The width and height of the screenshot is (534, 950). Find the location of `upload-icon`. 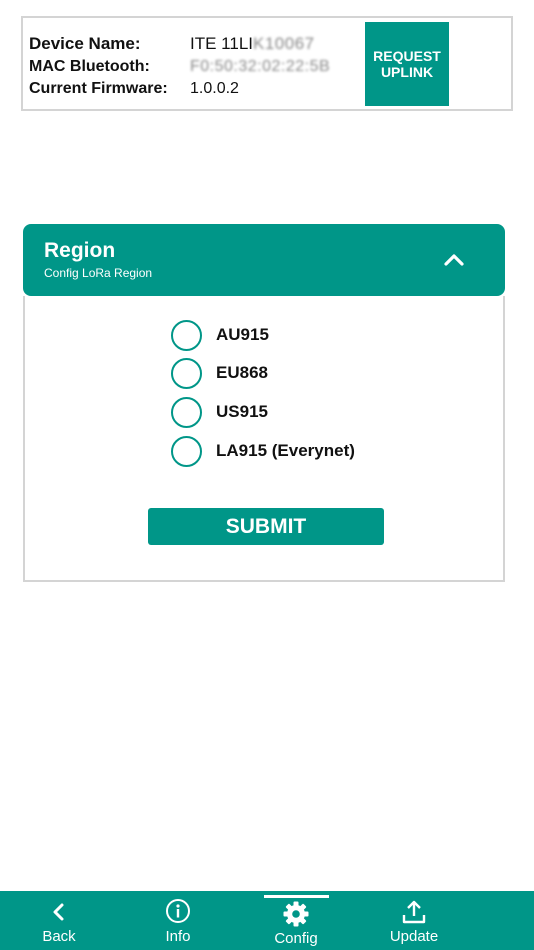

upload-icon is located at coordinates (414, 912).